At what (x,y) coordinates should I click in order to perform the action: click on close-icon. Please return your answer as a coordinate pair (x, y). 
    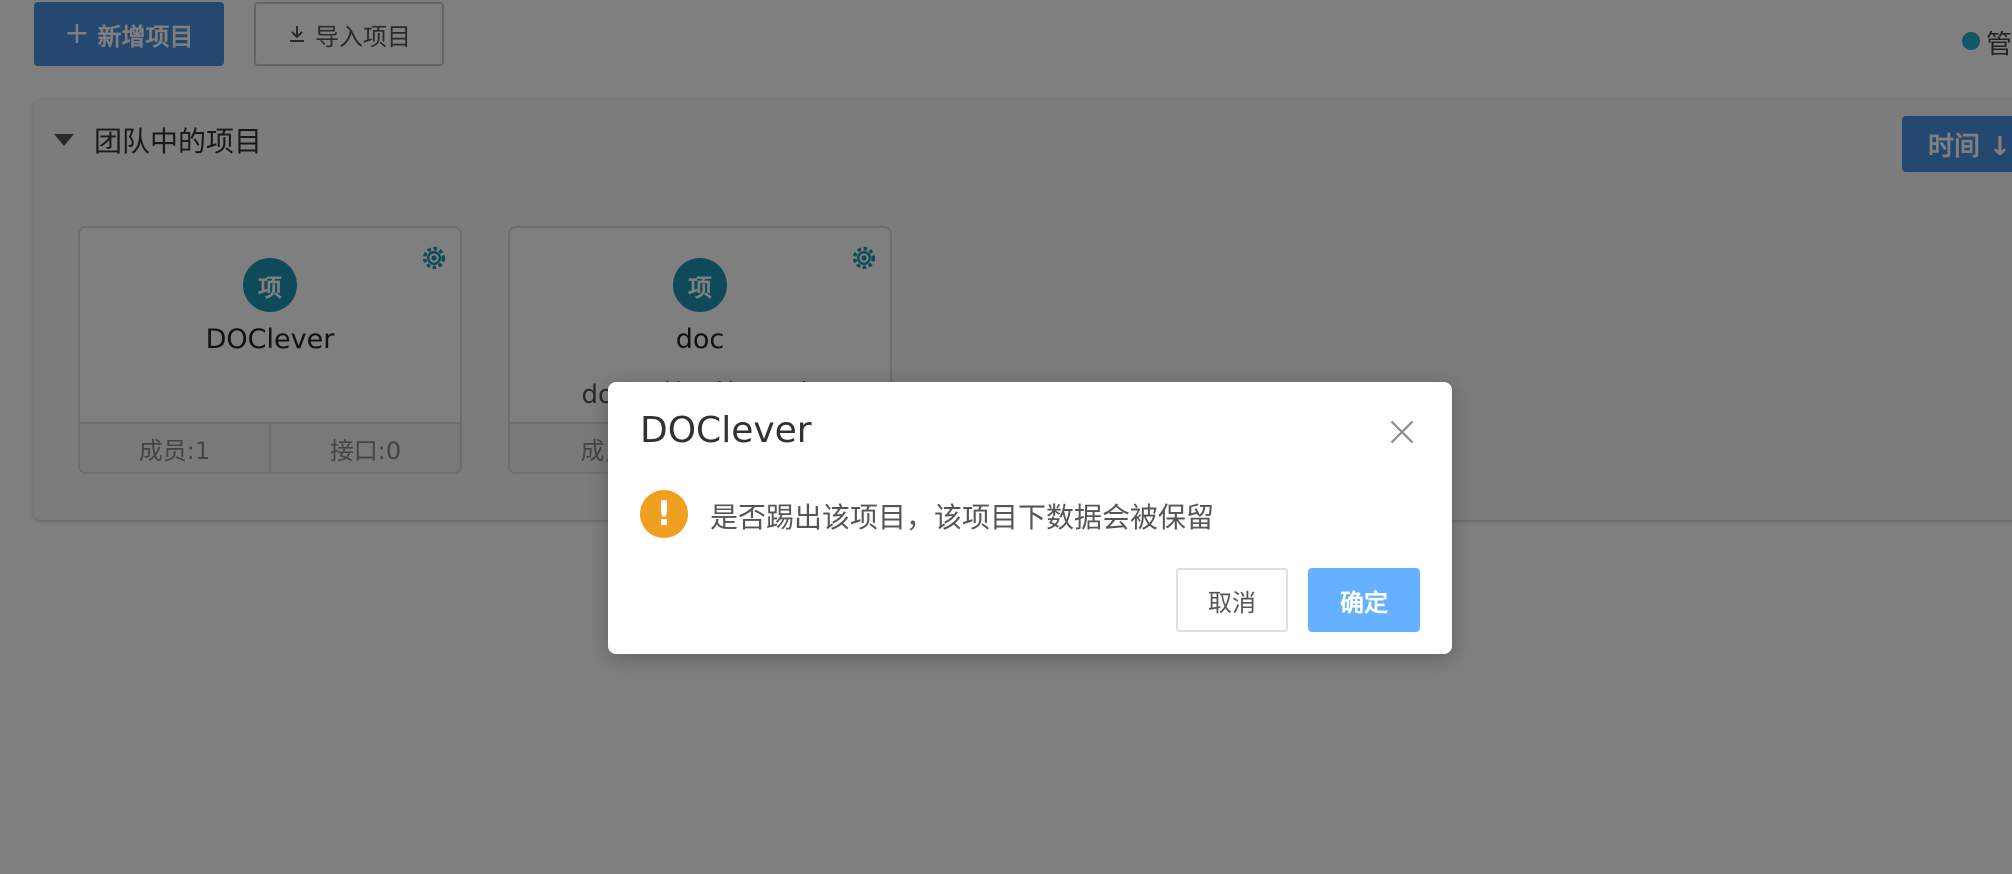
    Looking at the image, I should click on (1402, 432).